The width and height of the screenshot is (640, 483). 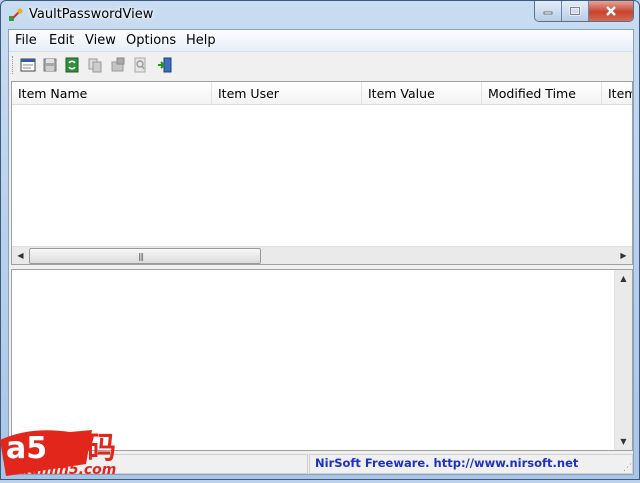 What do you see at coordinates (320, 15) in the screenshot?
I see `title-bar: VaultPasswordView` at bounding box center [320, 15].